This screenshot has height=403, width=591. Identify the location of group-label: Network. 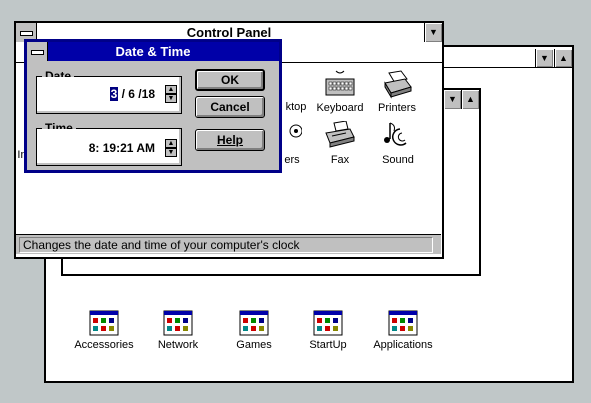
(178, 345).